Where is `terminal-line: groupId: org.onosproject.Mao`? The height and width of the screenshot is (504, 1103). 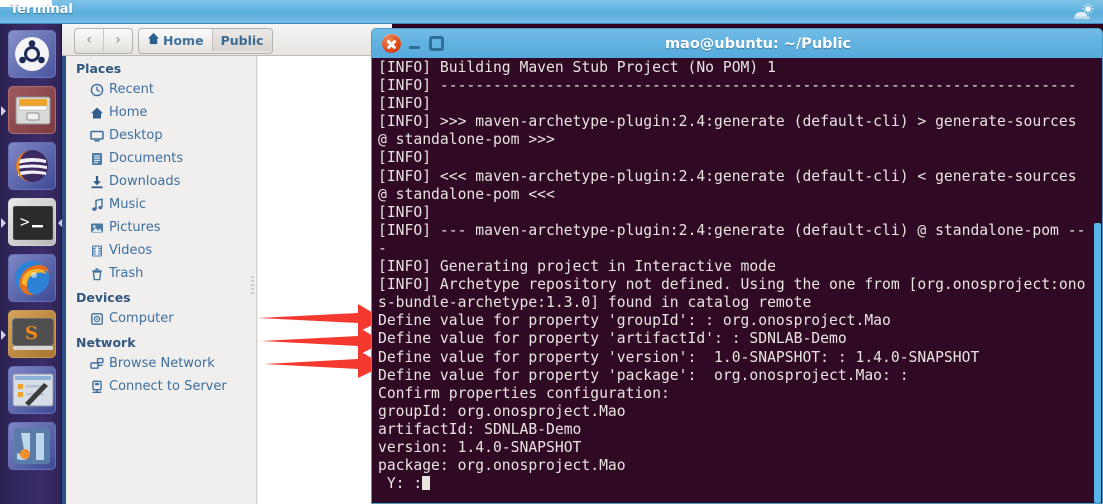 terminal-line: groupId: org.onosproject.Mao is located at coordinates (502, 411).